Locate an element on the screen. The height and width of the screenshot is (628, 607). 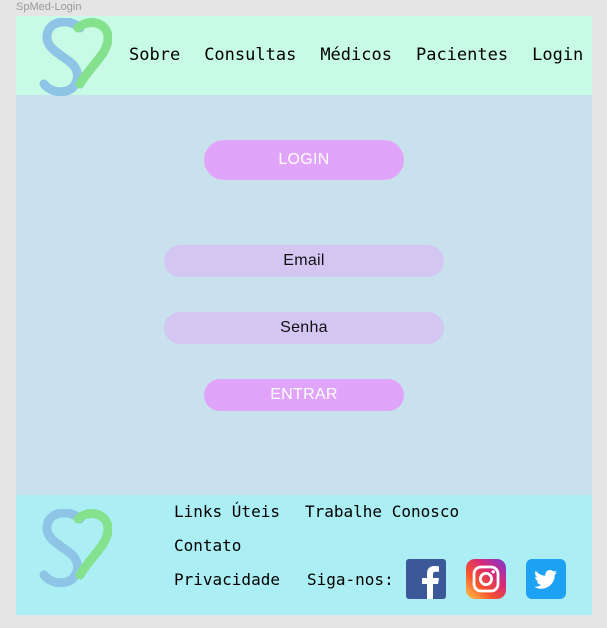
follow-label: Siga-nos: is located at coordinates (350, 579).